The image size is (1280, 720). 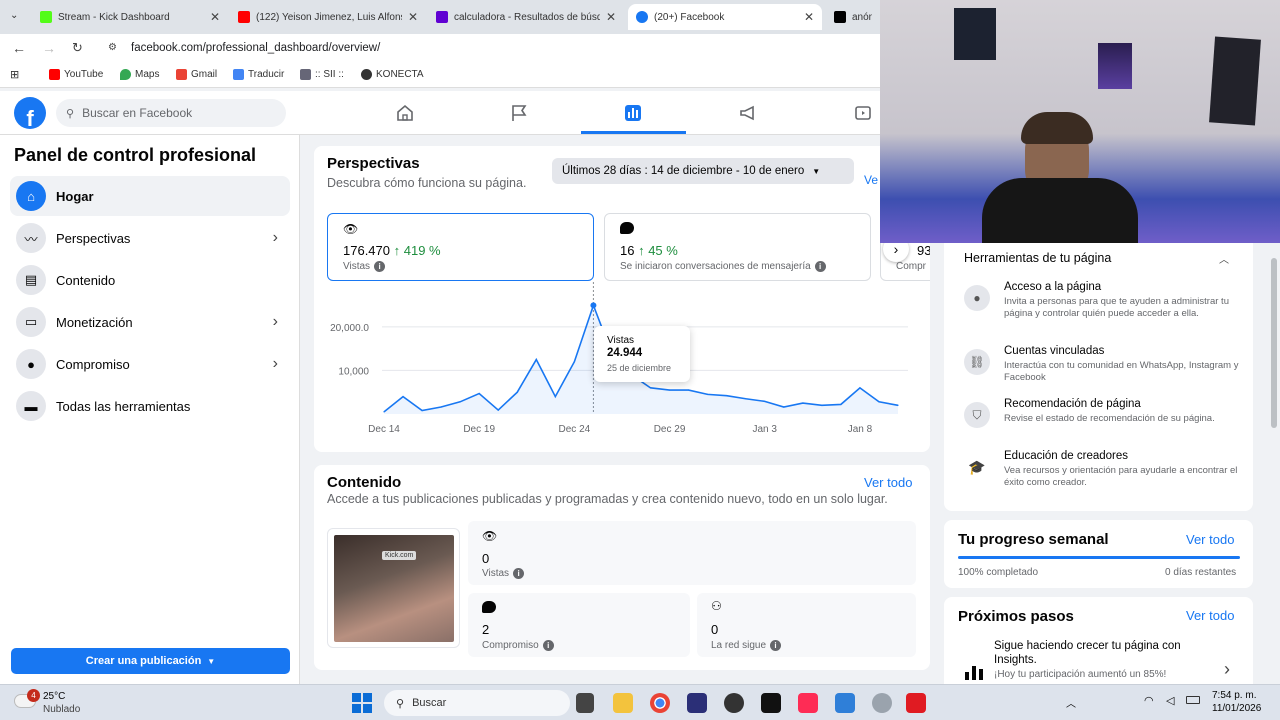 I want to click on start-button, so click(x=362, y=703).